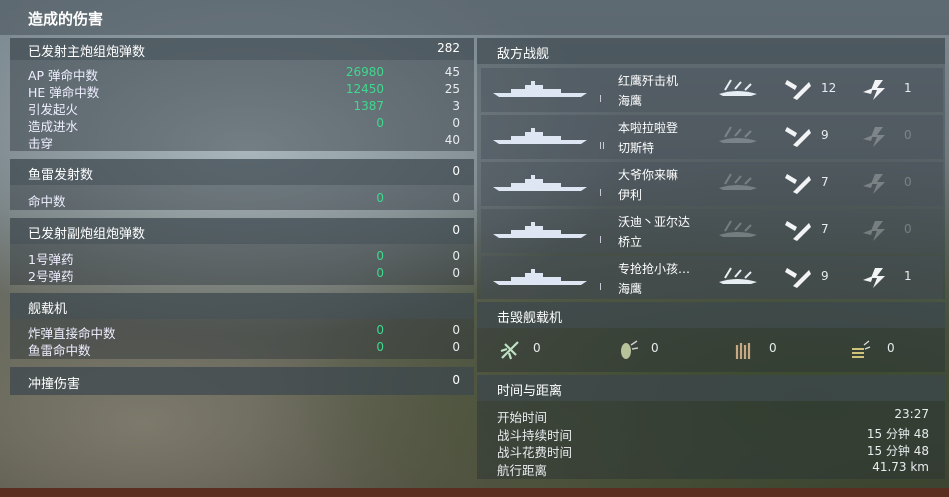 This screenshot has width=949, height=497. I want to click on aircraft-label: 舰载机, so click(48, 309).